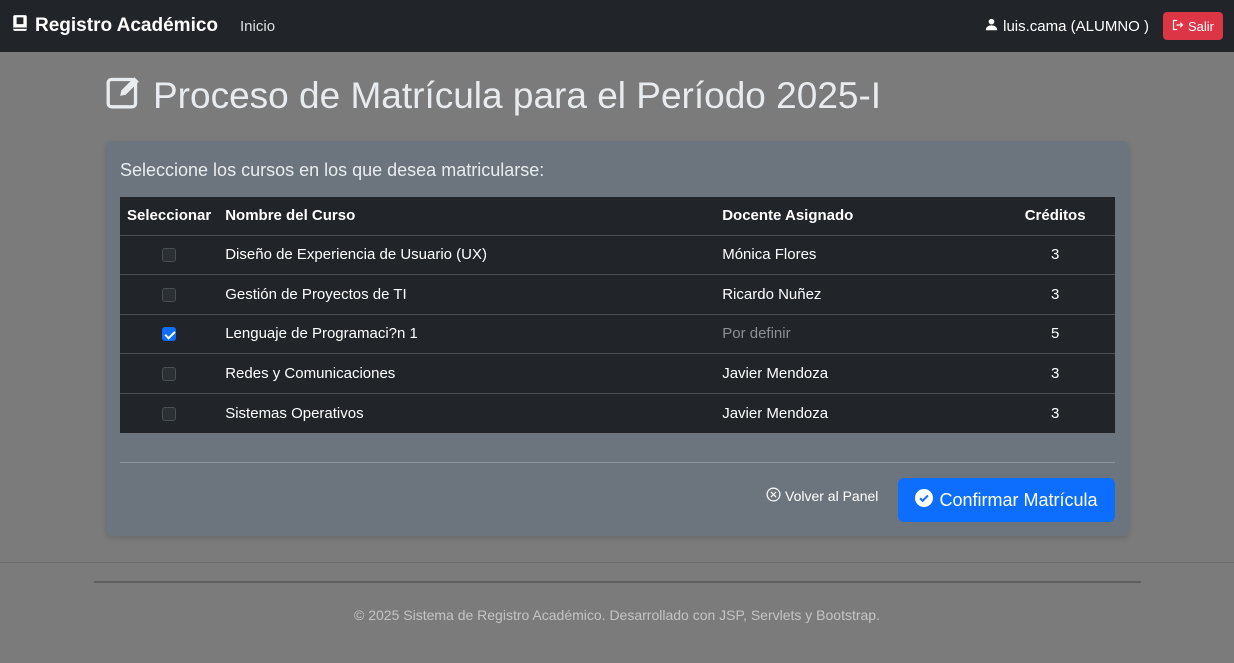 This screenshot has width=1234, height=663. I want to click on confirm-enrollment-button: Confirmar Matrícula, so click(1006, 500).